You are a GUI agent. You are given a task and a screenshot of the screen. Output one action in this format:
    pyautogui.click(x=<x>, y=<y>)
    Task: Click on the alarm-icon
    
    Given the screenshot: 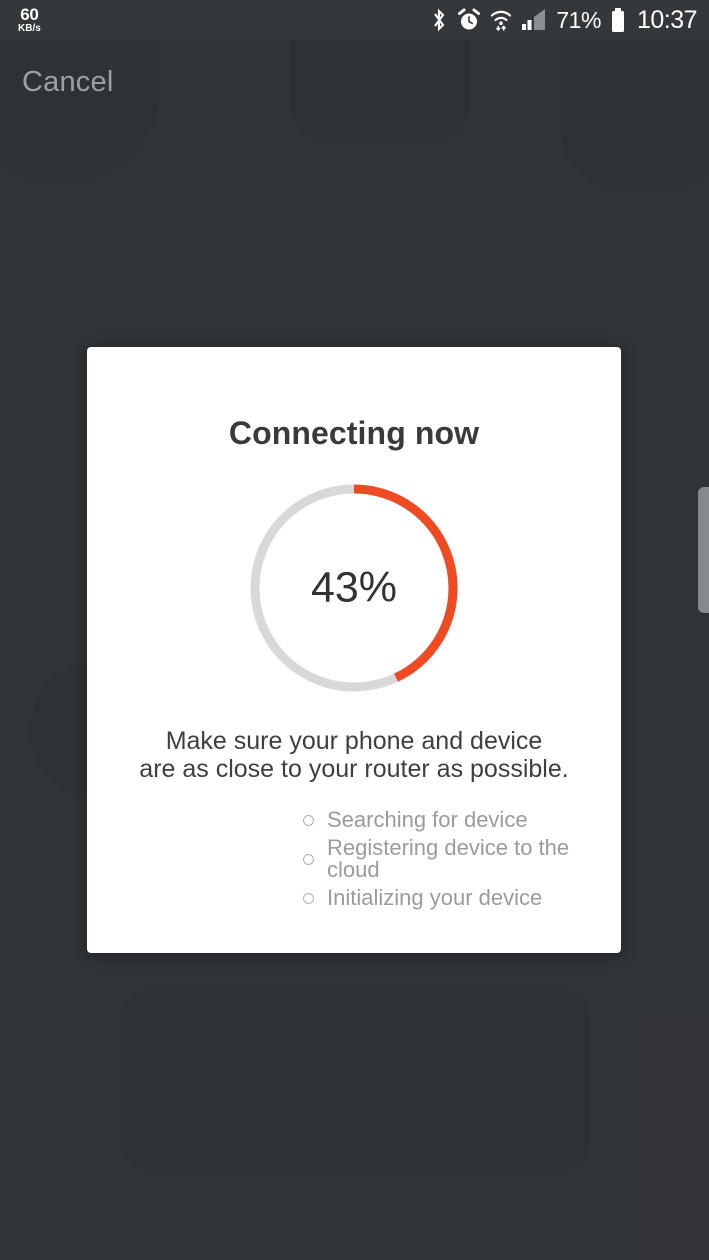 What is the action you would take?
    pyautogui.click(x=469, y=19)
    